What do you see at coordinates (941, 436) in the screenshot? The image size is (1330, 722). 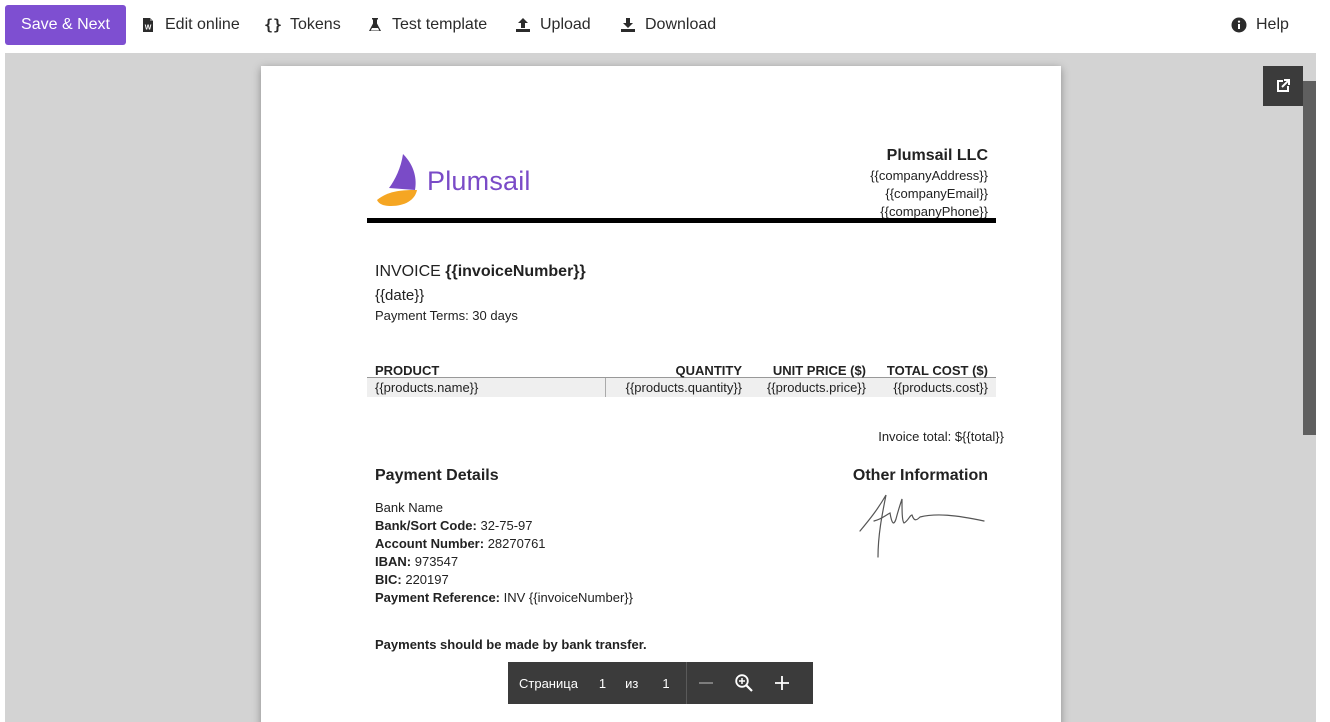 I see `invoice-total: Invoice total: ${{total}}` at bounding box center [941, 436].